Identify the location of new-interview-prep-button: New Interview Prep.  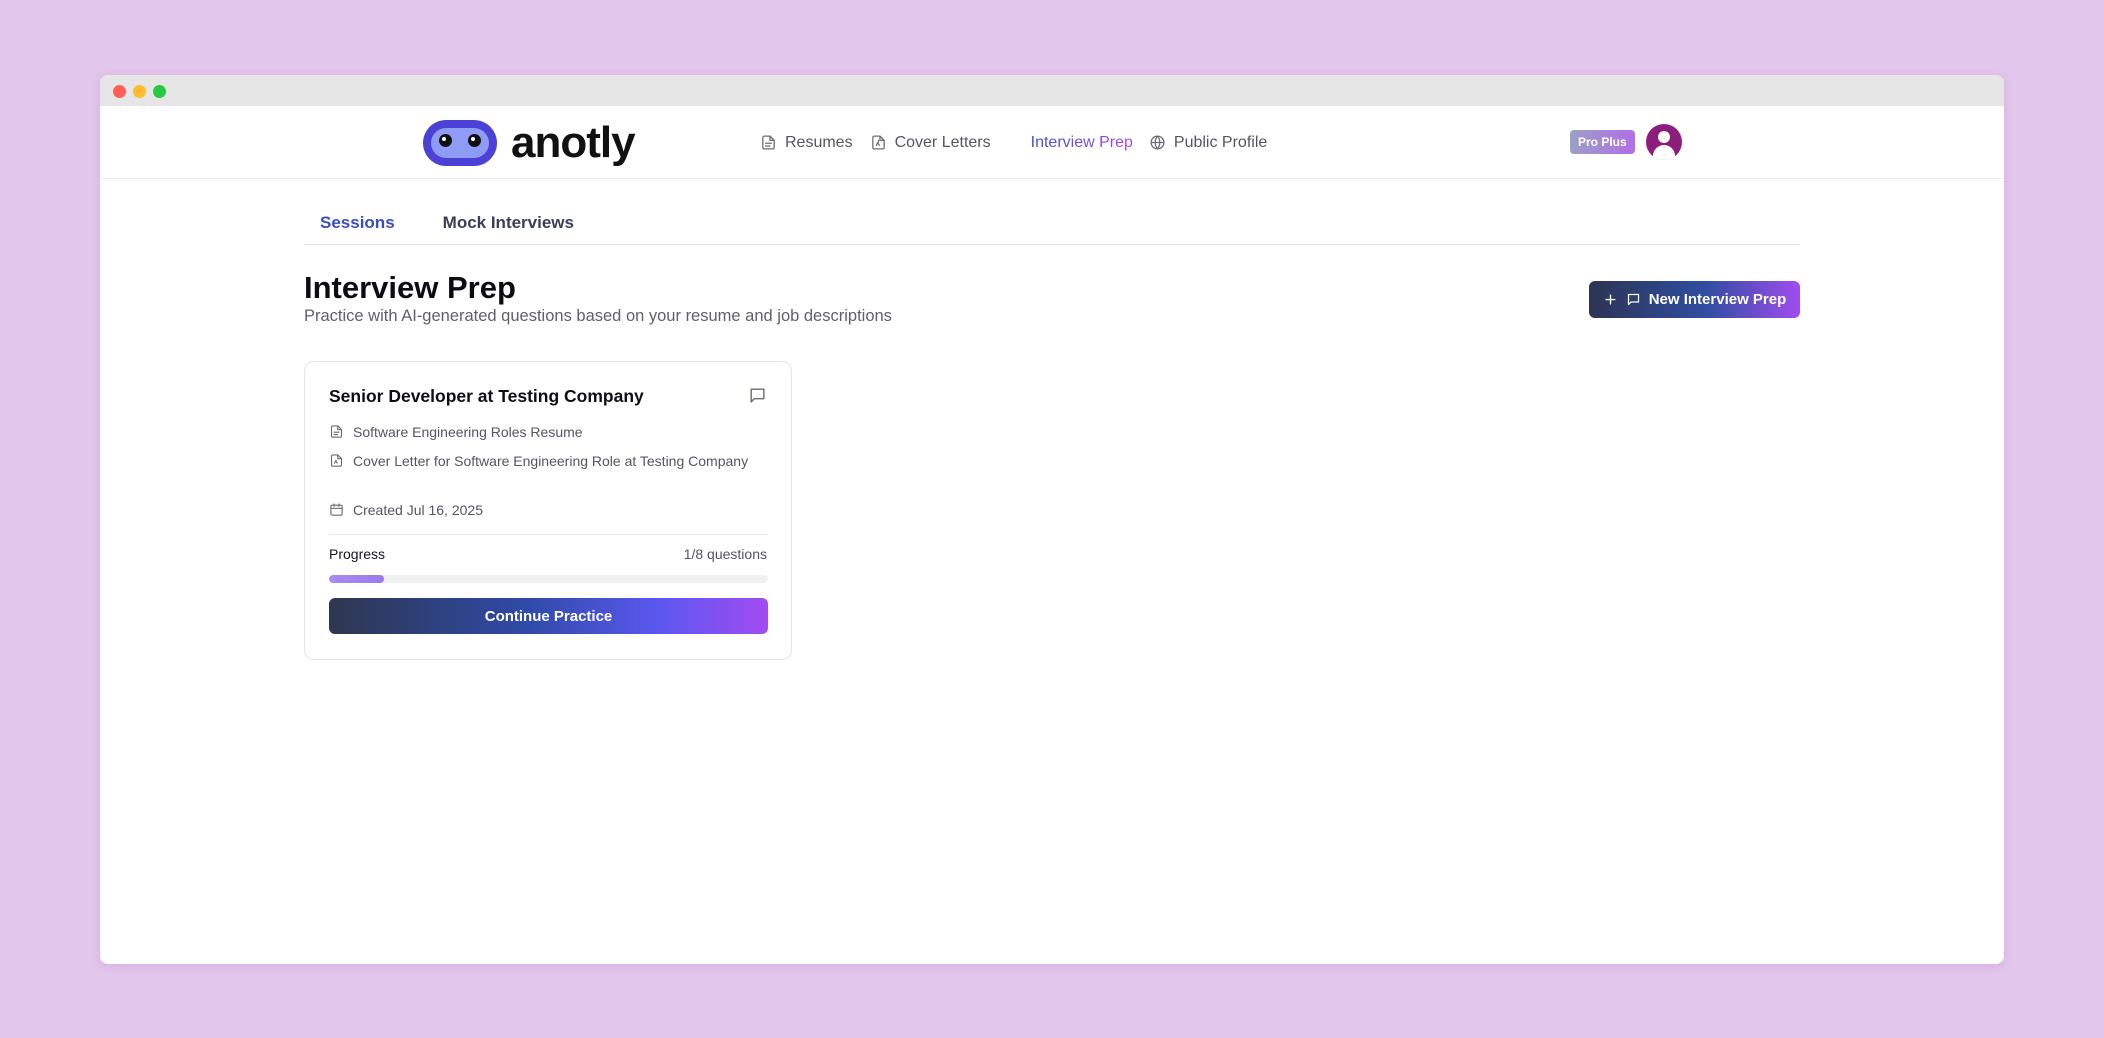
(1694, 299).